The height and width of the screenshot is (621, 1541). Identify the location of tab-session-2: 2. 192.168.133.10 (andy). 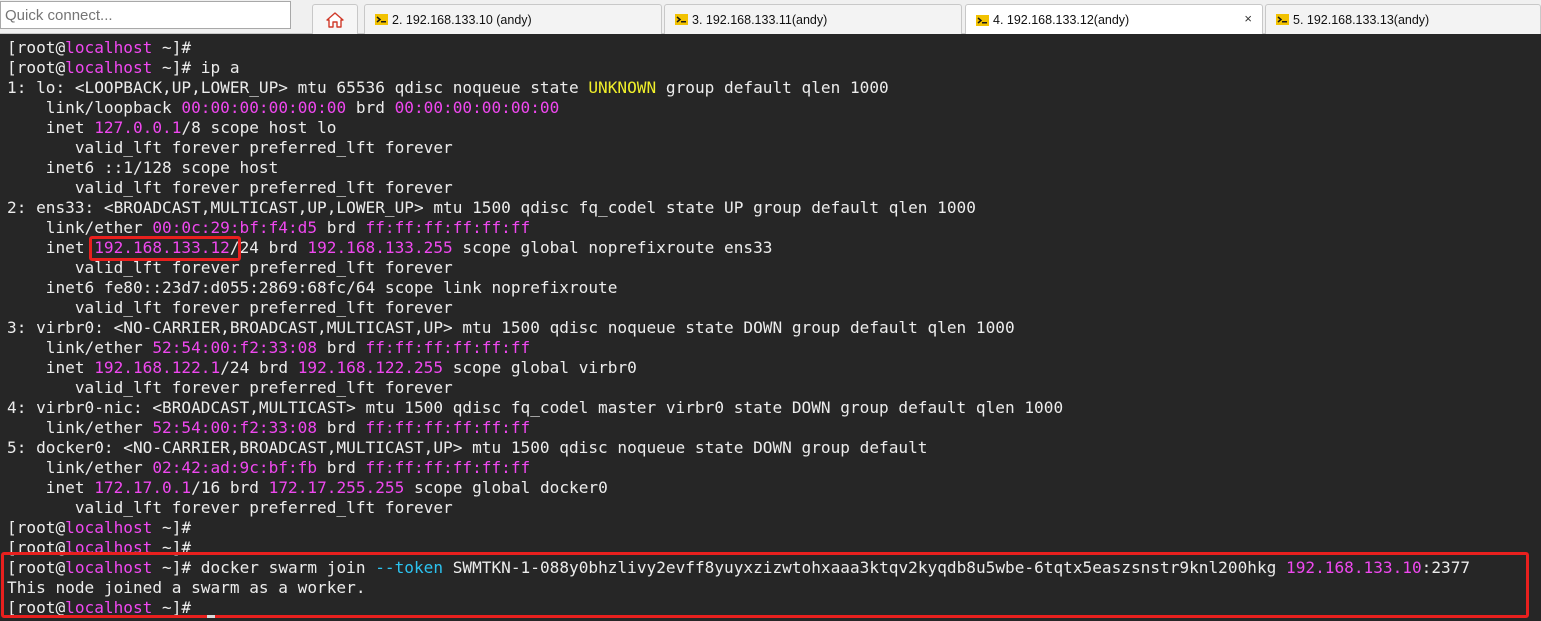
(513, 19).